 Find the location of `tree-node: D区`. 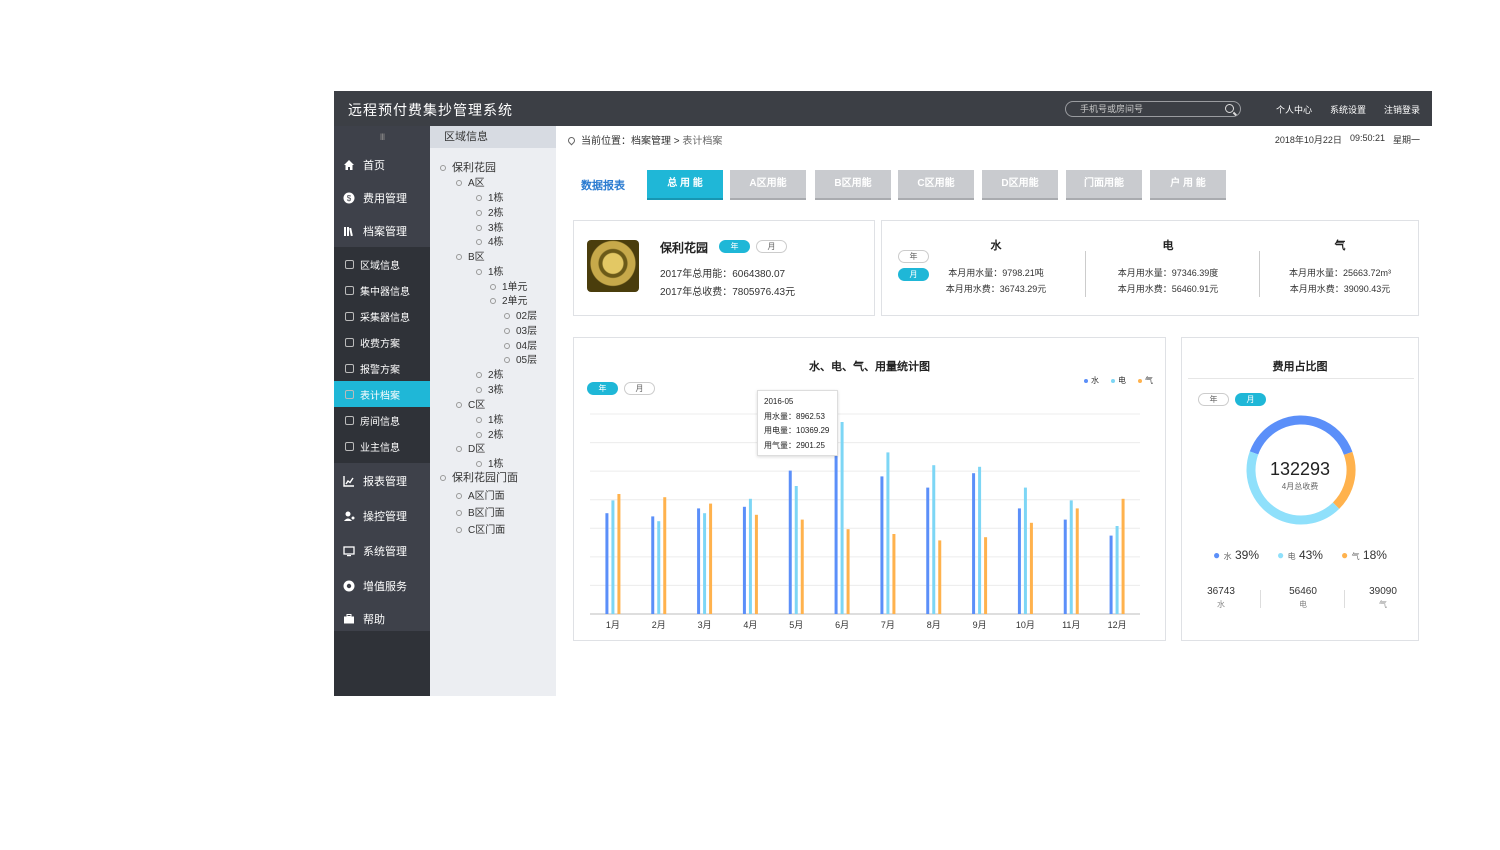

tree-node: D区 is located at coordinates (470, 447).